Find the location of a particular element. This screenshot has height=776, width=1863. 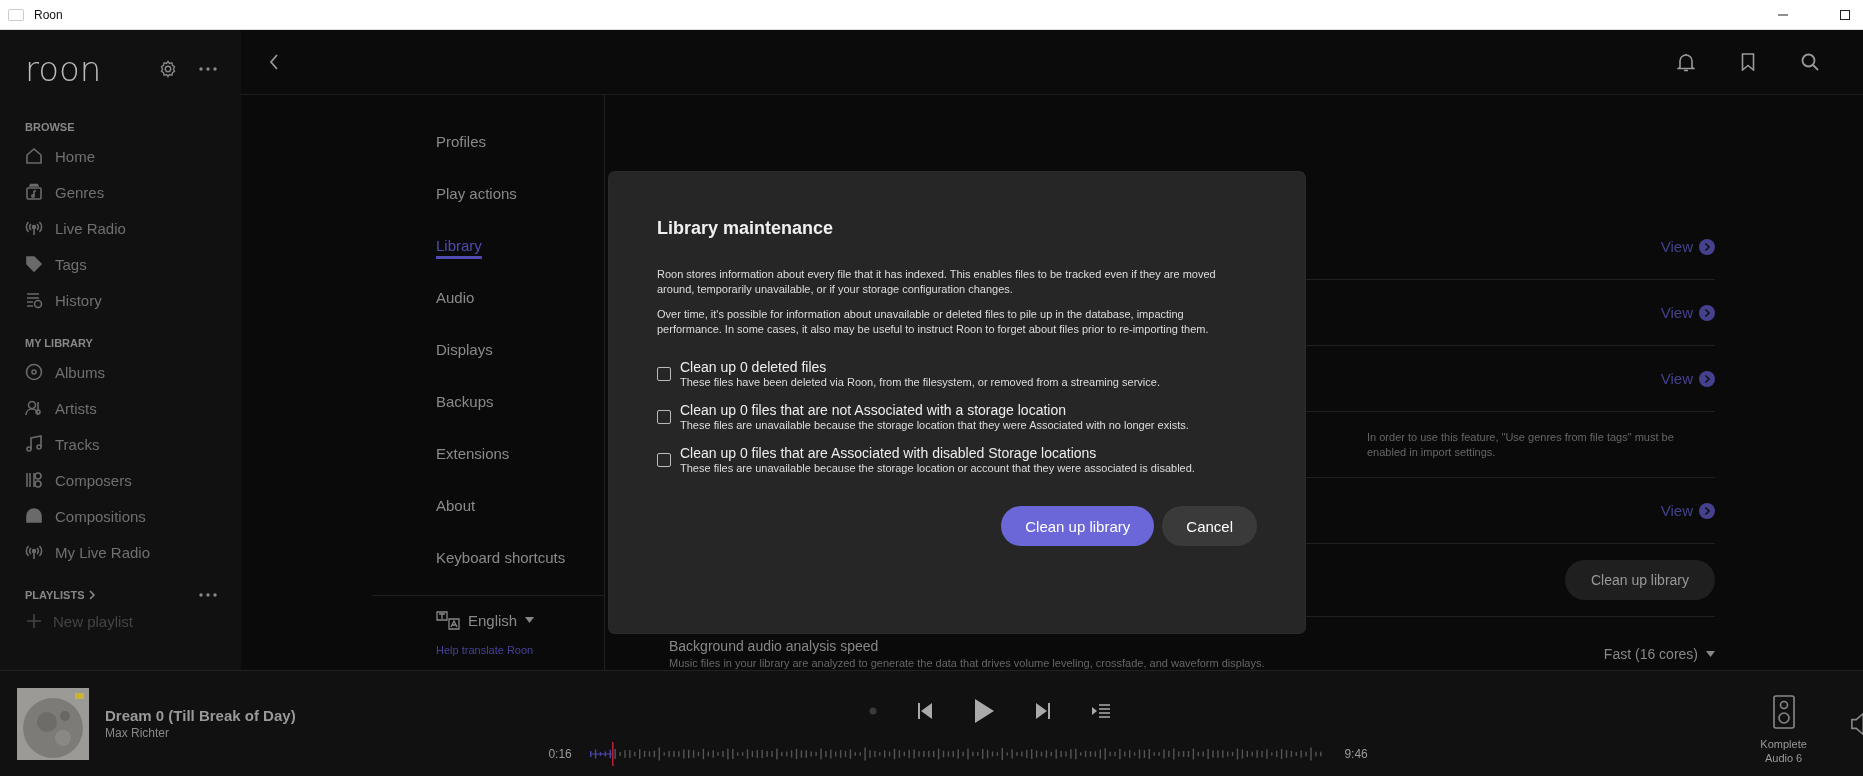

settings-tab: Backups is located at coordinates (520, 401).